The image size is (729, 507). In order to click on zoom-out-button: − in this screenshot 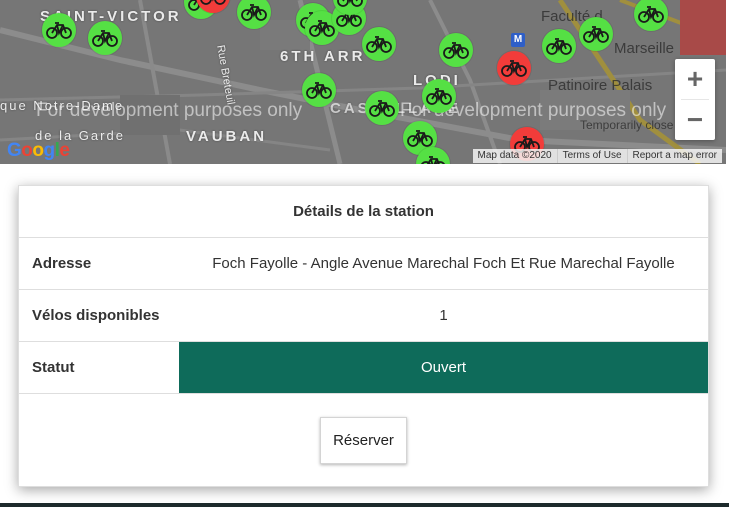, I will do `click(695, 120)`.